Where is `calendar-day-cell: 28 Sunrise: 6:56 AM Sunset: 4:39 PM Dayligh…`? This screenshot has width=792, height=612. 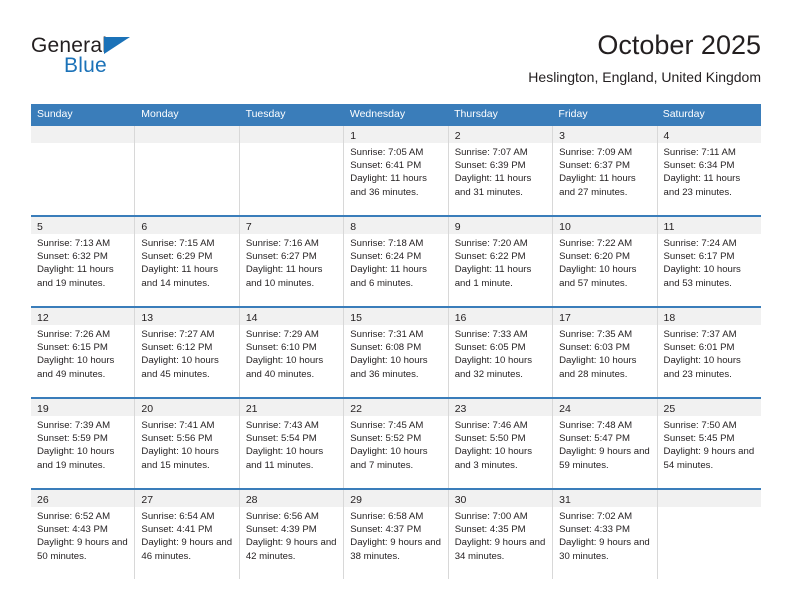 calendar-day-cell: 28 Sunrise: 6:56 AM Sunset: 4:39 PM Dayligh… is located at coordinates (292, 534).